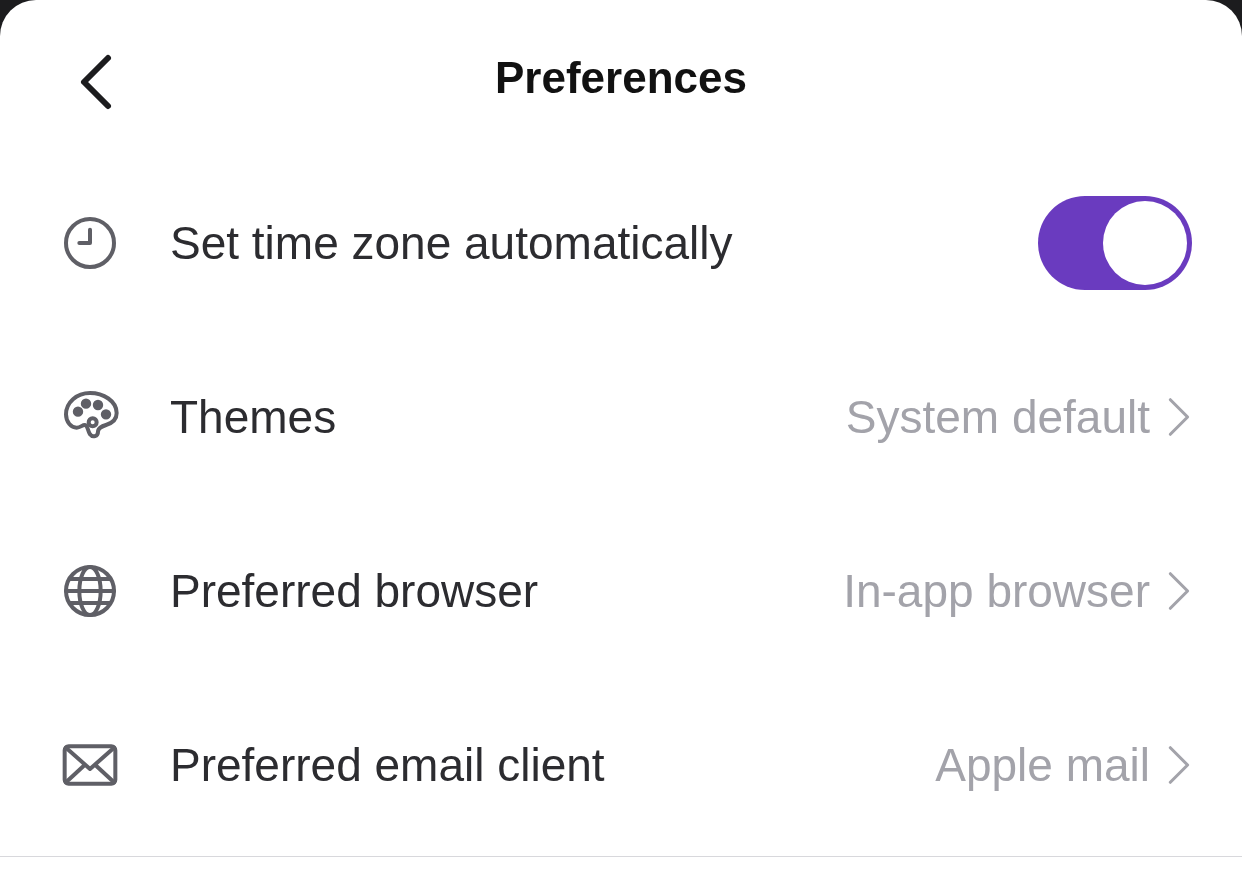 The image size is (1242, 887). I want to click on page-title: Preferences, so click(621, 78).